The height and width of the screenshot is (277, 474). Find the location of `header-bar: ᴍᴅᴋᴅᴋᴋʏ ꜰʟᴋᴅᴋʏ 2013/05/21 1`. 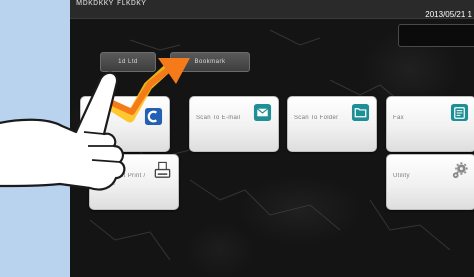

header-bar: ᴍᴅᴋᴅᴋᴋʏ ꜰʟᴋᴅᴋʏ 2013/05/21 1 is located at coordinates (272, 9).